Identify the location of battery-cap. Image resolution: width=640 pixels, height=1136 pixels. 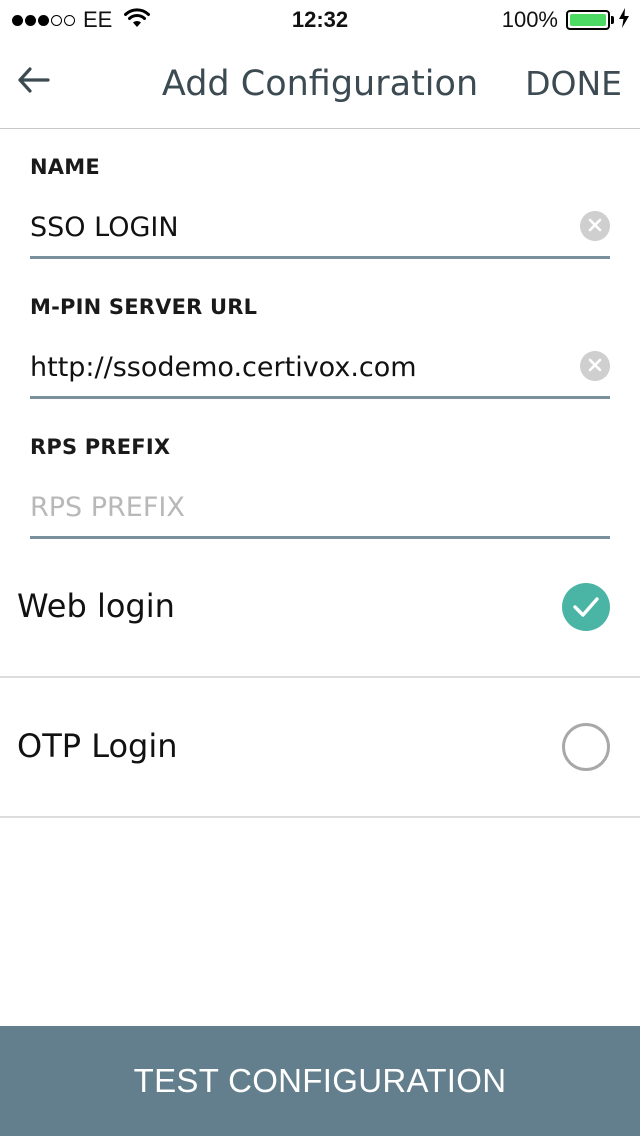
(612, 20).